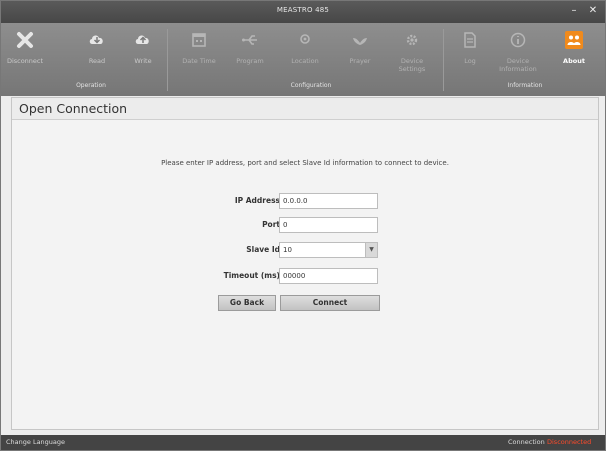 The width and height of the screenshot is (606, 451). What do you see at coordinates (257, 200) in the screenshot?
I see `ip-address-label: IP Address` at bounding box center [257, 200].